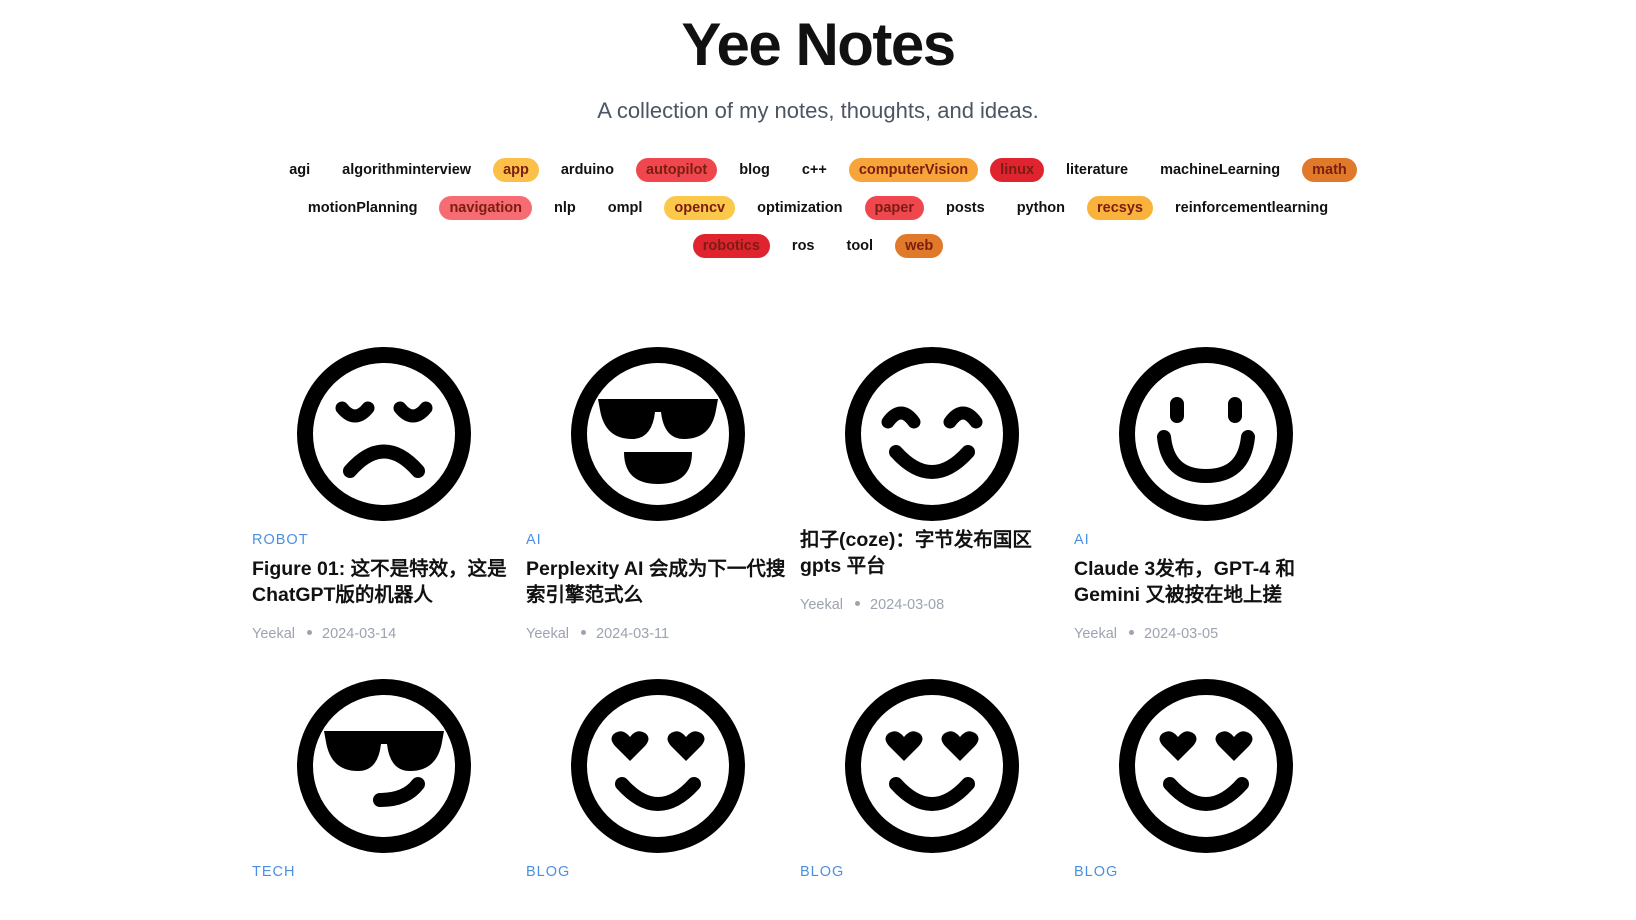  I want to click on post-meta: Yeekal 2024-03-08, so click(872, 605).